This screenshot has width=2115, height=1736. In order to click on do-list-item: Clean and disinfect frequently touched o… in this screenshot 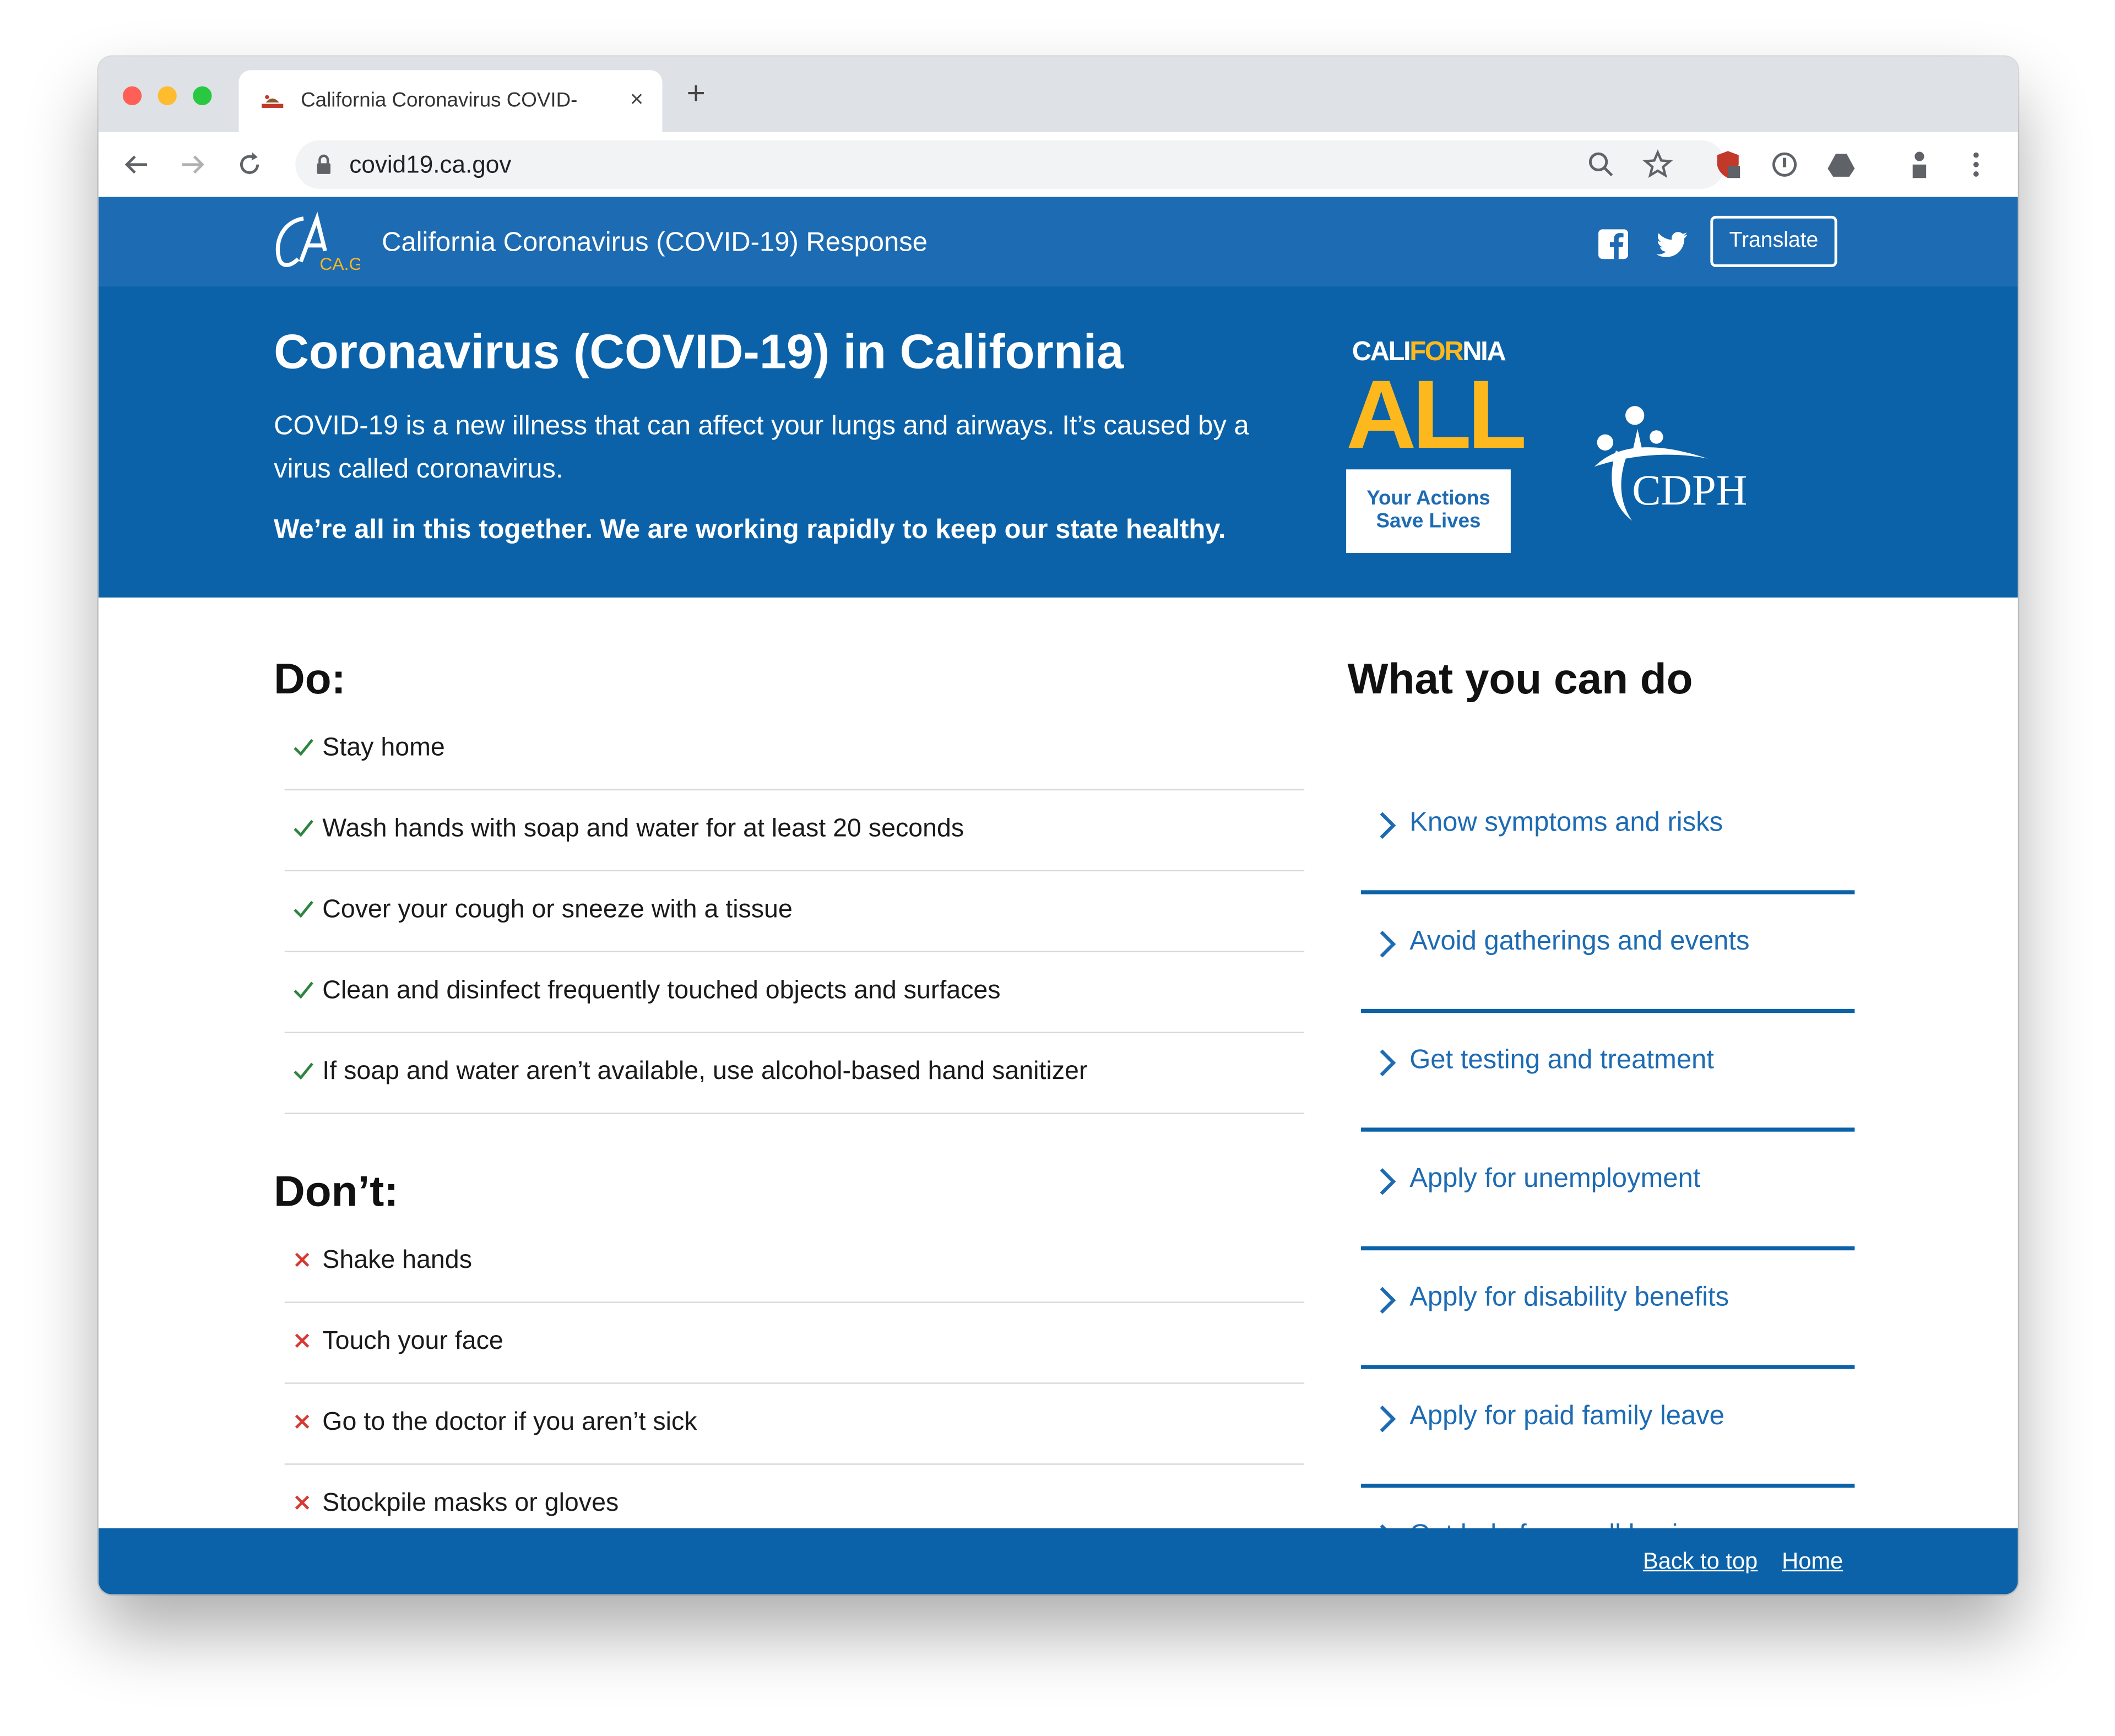, I will do `click(794, 992)`.